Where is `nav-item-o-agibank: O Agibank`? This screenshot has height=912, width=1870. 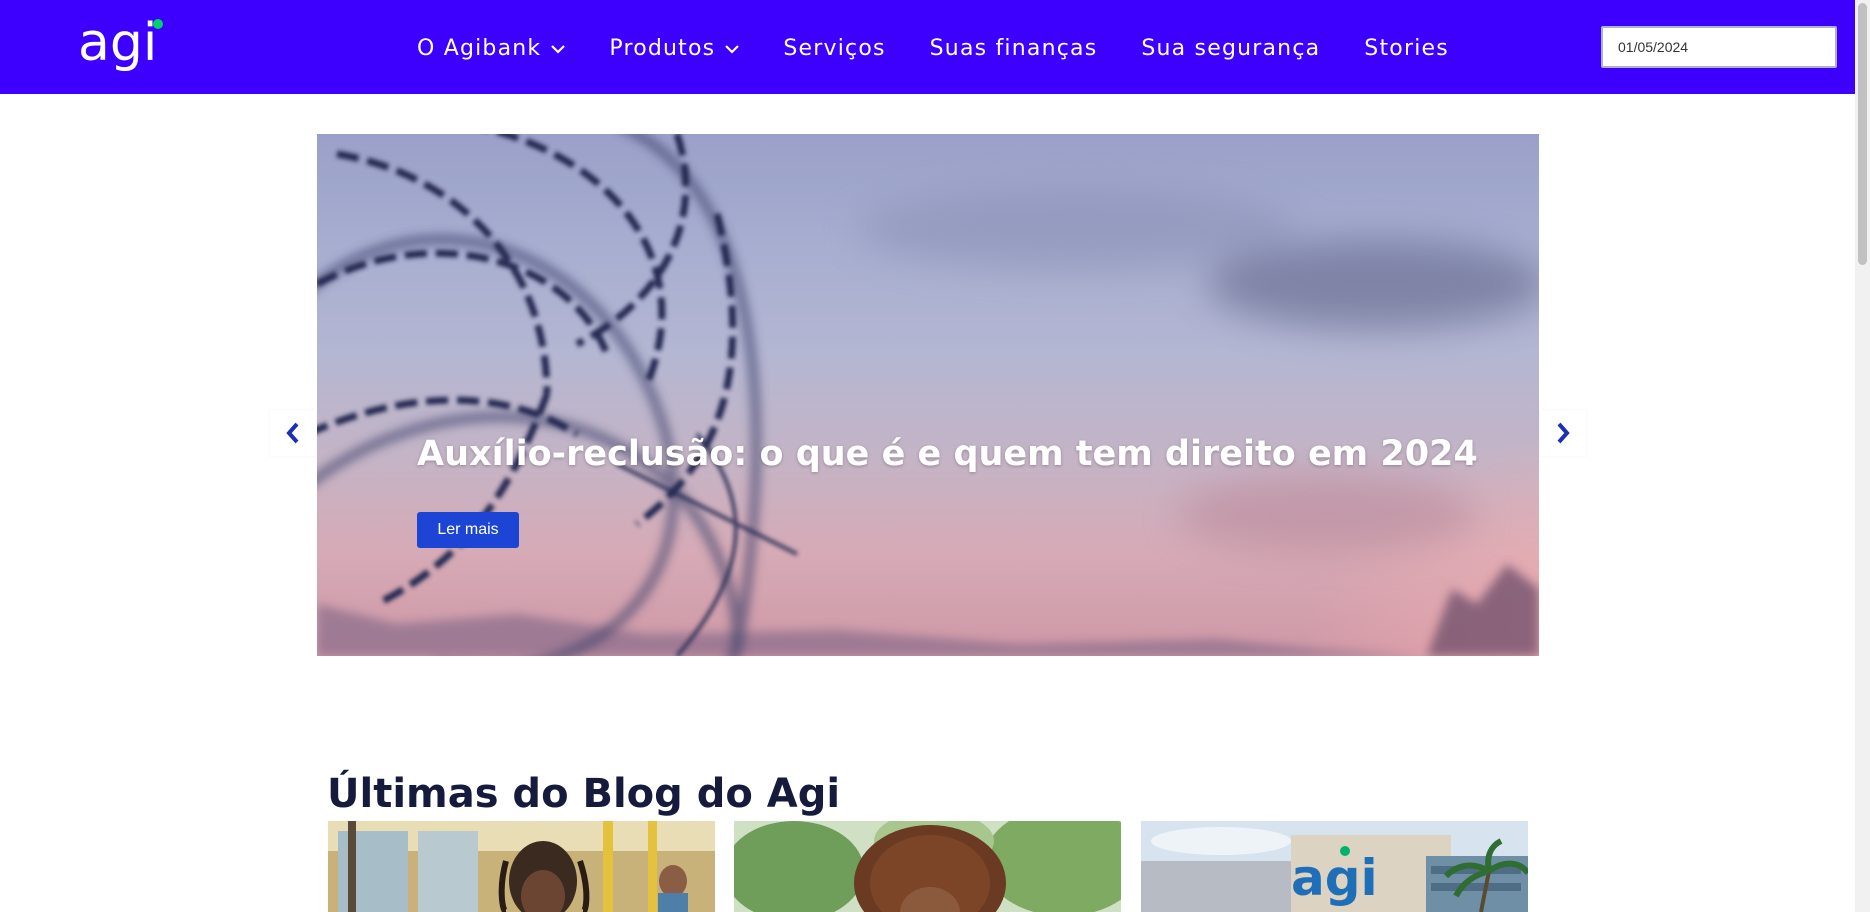 nav-item-o-agibank: O Agibank is located at coordinates (491, 48).